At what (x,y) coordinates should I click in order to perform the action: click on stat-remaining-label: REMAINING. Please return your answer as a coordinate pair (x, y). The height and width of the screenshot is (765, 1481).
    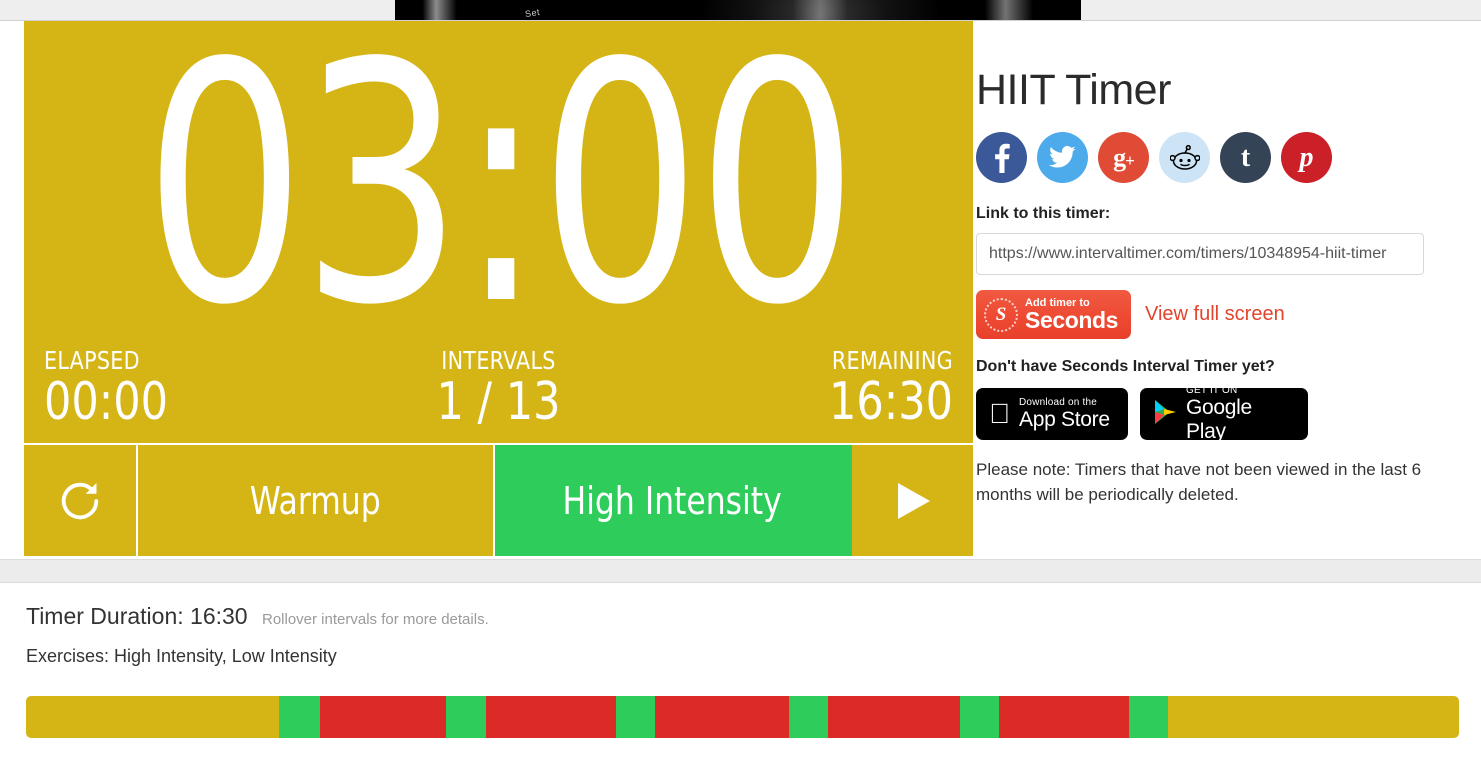
    Looking at the image, I should click on (892, 360).